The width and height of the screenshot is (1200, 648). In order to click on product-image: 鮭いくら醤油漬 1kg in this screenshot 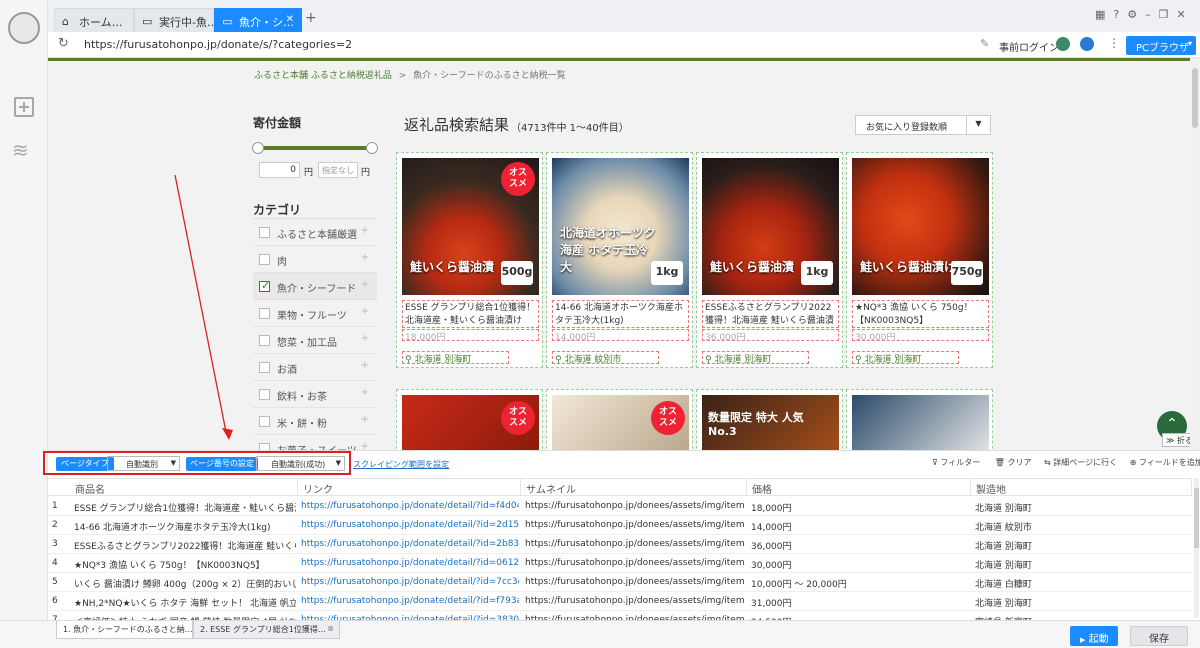, I will do `click(770, 226)`.